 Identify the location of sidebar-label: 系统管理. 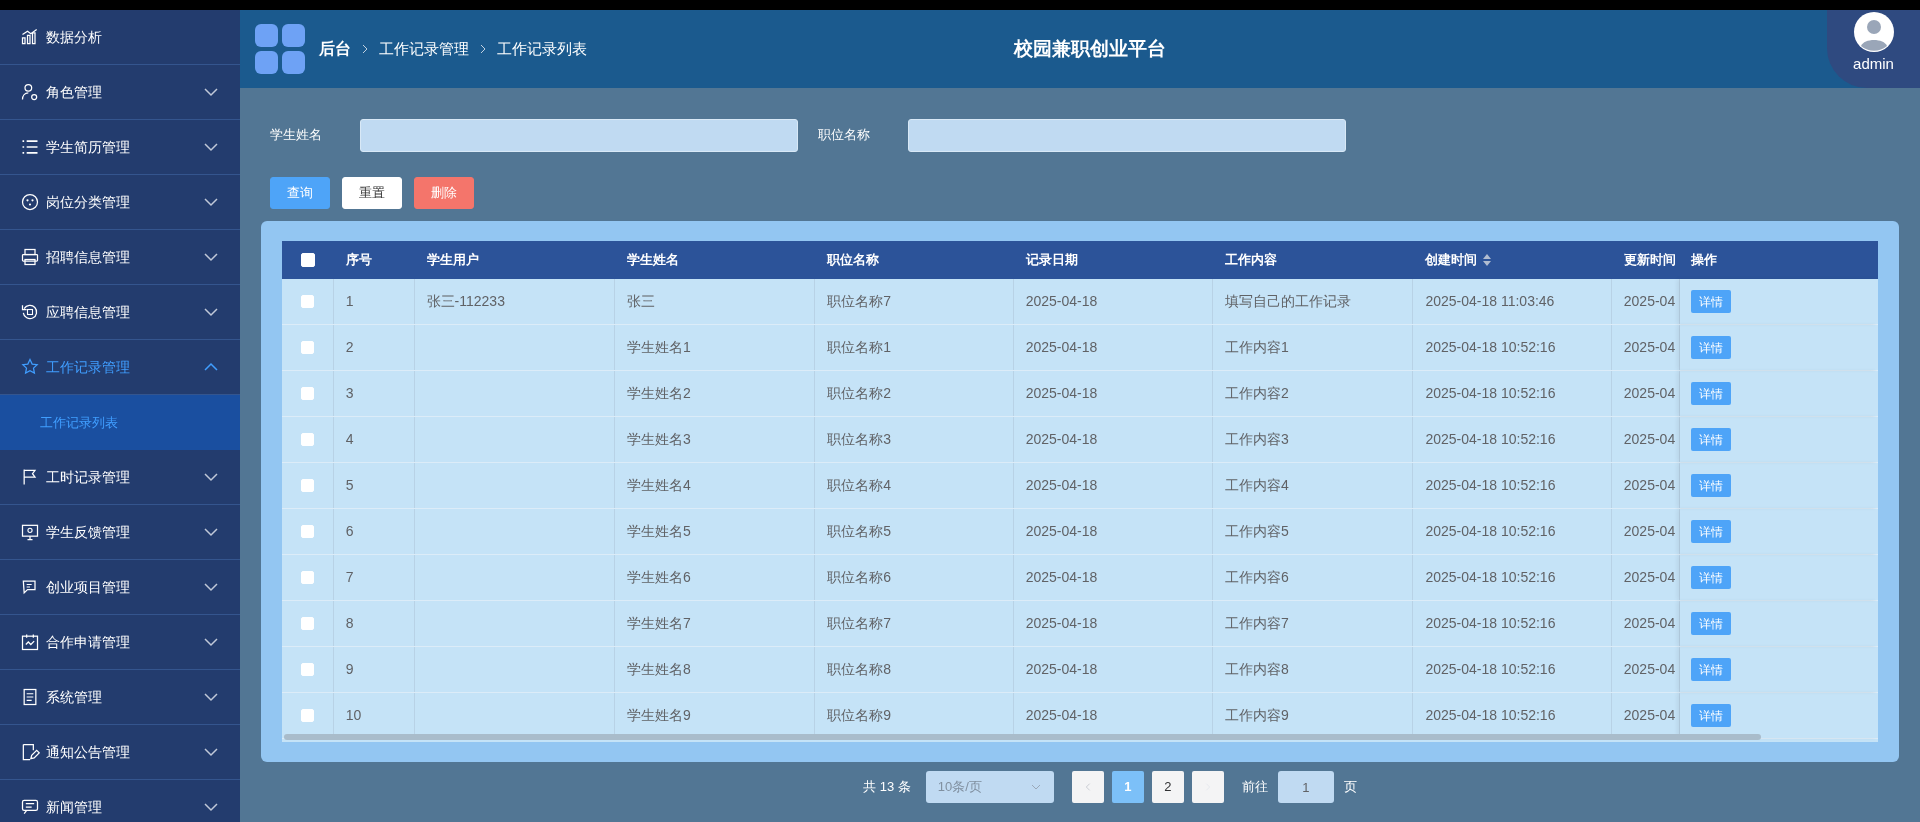
(74, 697).